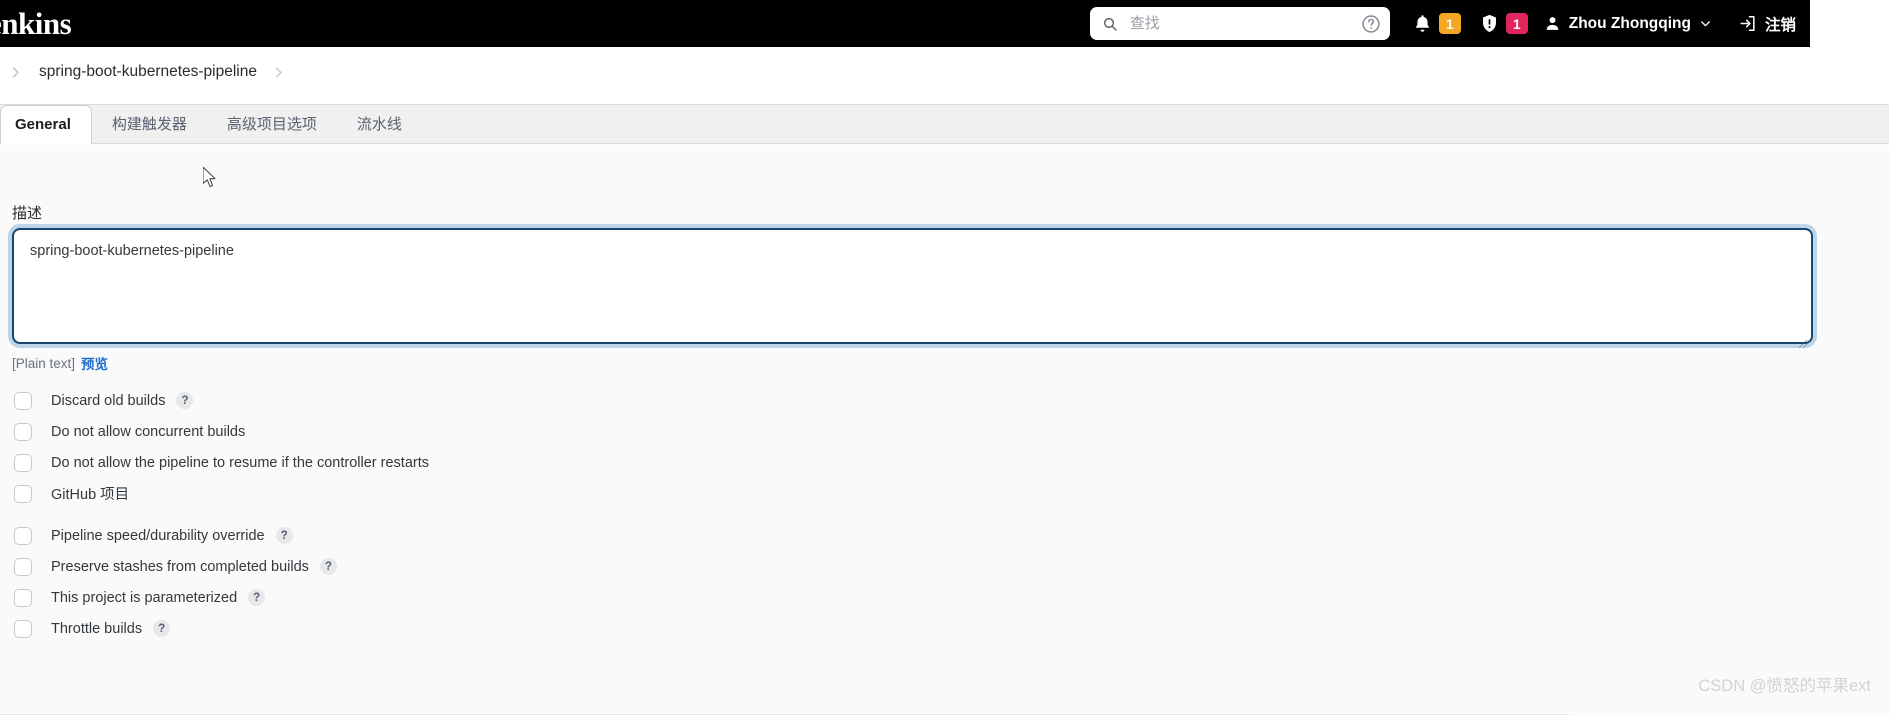 The width and height of the screenshot is (1889, 715). What do you see at coordinates (90, 495) in the screenshot?
I see `option-label: GitHub 项目` at bounding box center [90, 495].